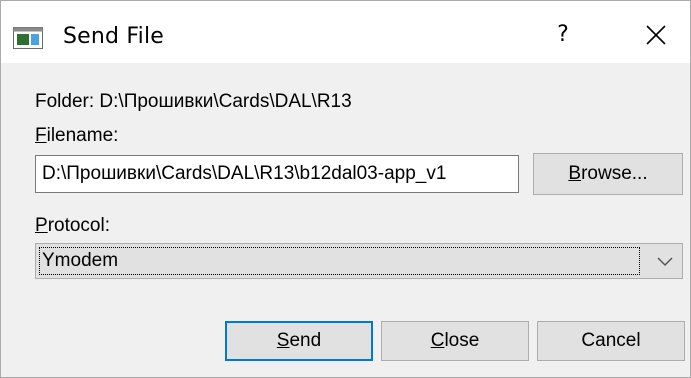 This screenshot has height=378, width=691. I want to click on cancel-button: Cancel, so click(611, 341).